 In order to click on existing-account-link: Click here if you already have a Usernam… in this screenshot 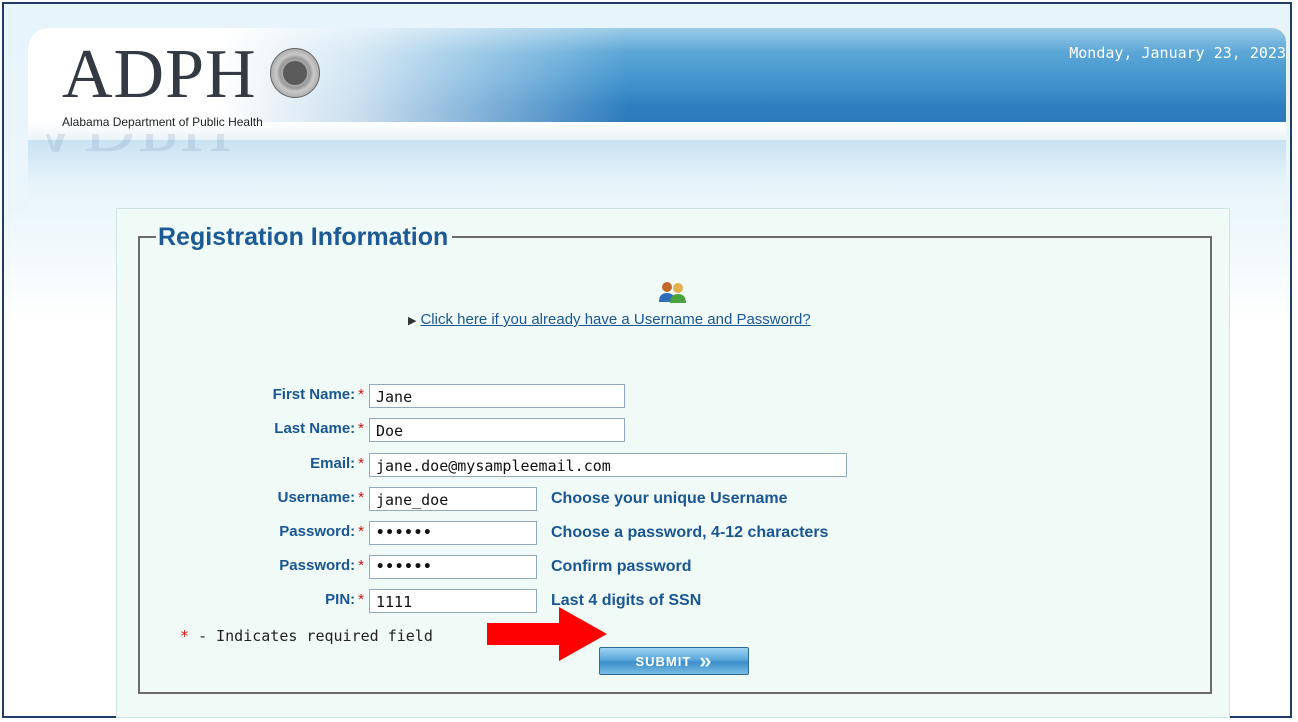, I will do `click(615, 319)`.